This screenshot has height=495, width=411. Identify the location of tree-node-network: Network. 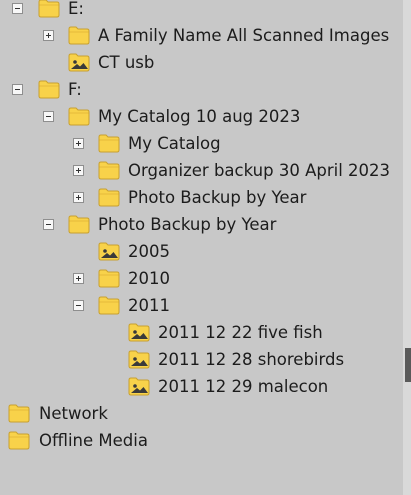
(201, 414).